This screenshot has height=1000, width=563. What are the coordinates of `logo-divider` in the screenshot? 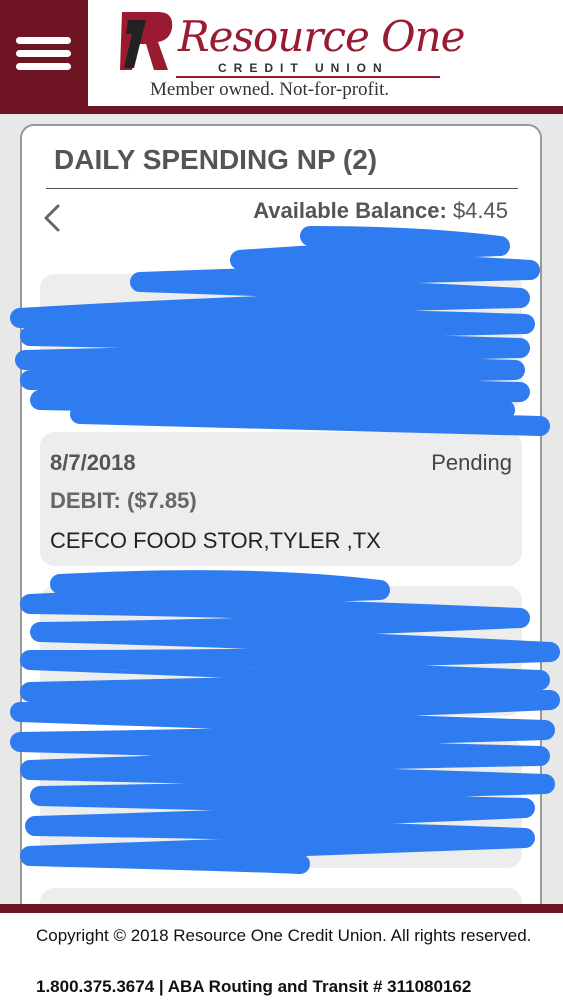 It's located at (308, 77).